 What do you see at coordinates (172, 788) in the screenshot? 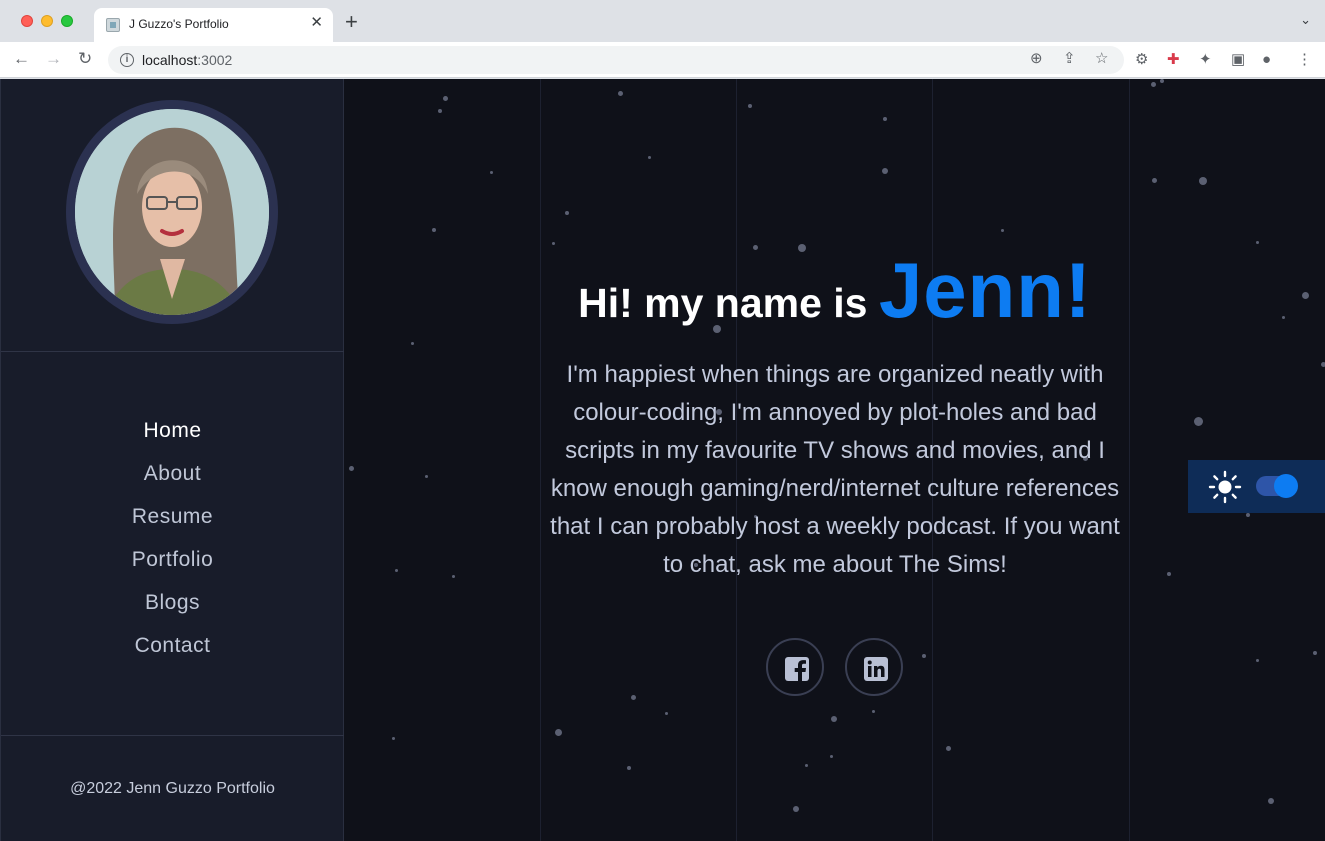
I see `footer-copyright: @2022 Jenn Guzzo Portfolio` at bounding box center [172, 788].